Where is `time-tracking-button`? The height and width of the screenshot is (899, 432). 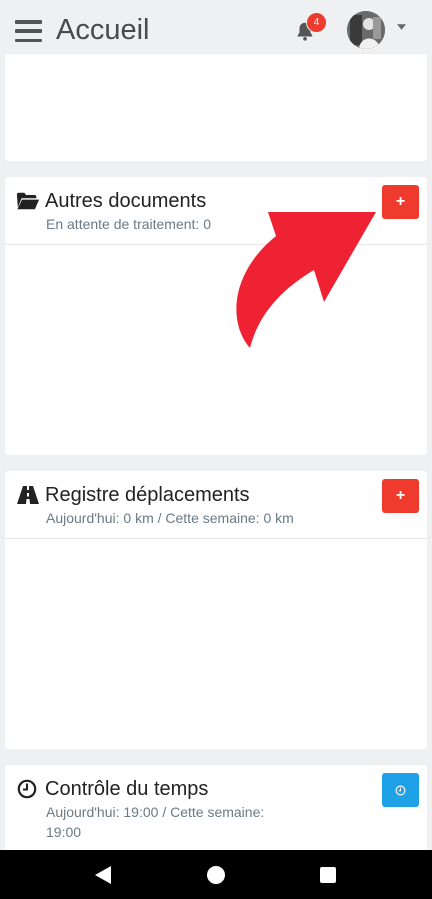 time-tracking-button is located at coordinates (400, 790).